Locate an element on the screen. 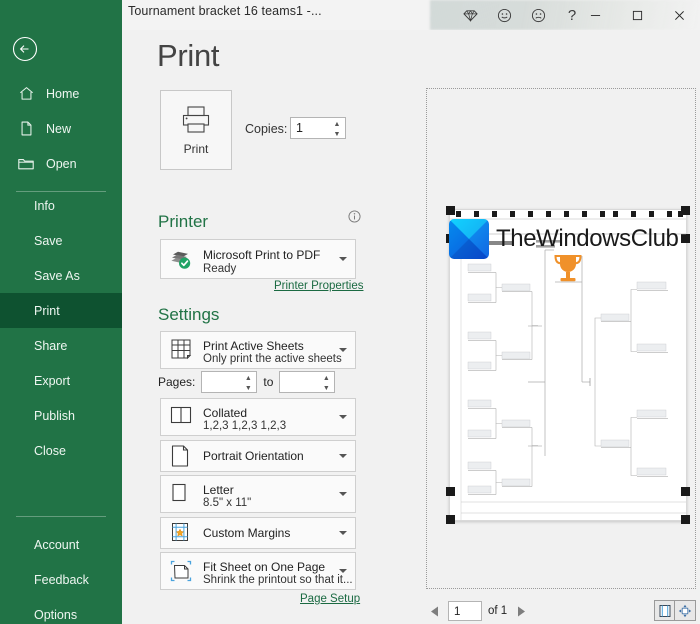 This screenshot has width=700, height=624. print-what-line2: Only print the active sheets is located at coordinates (272, 359).